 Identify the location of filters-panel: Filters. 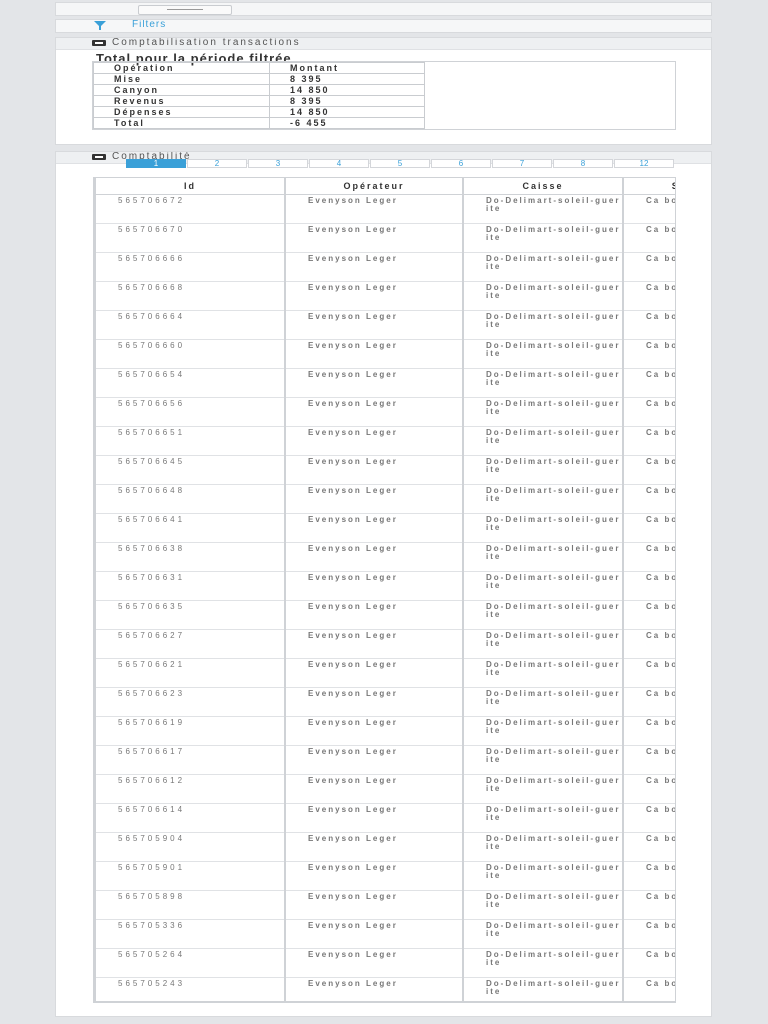
(383, 26).